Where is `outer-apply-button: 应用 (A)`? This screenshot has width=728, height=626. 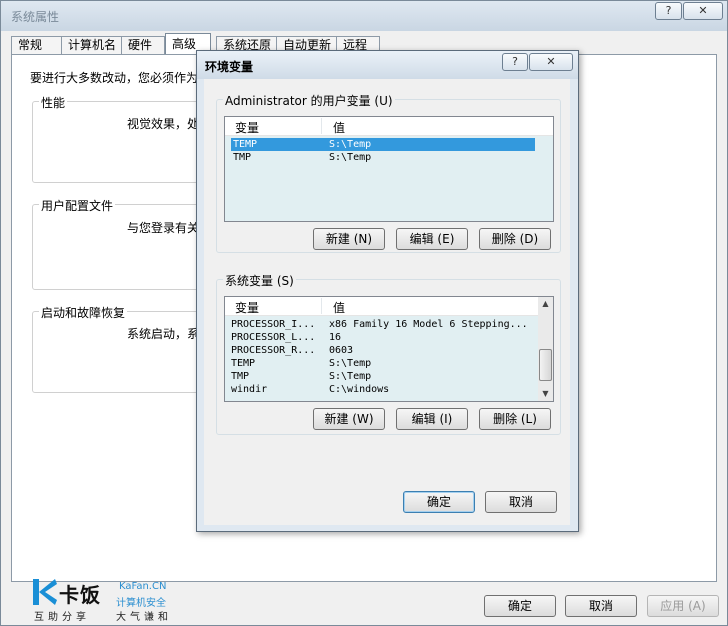 outer-apply-button: 应用 (A) is located at coordinates (683, 606).